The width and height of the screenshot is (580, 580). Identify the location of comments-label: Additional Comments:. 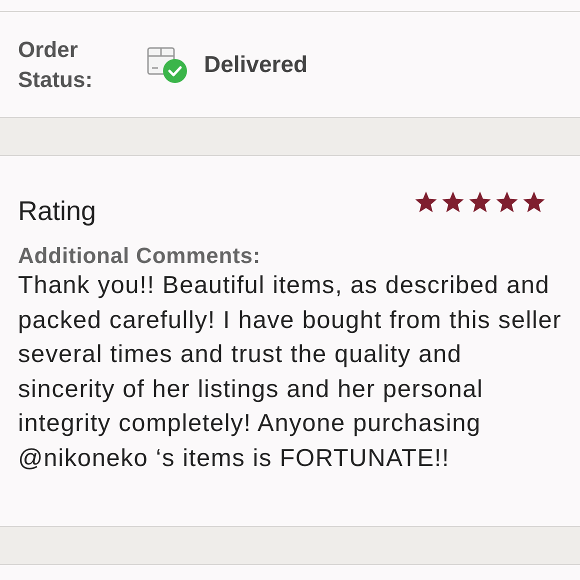
(140, 256).